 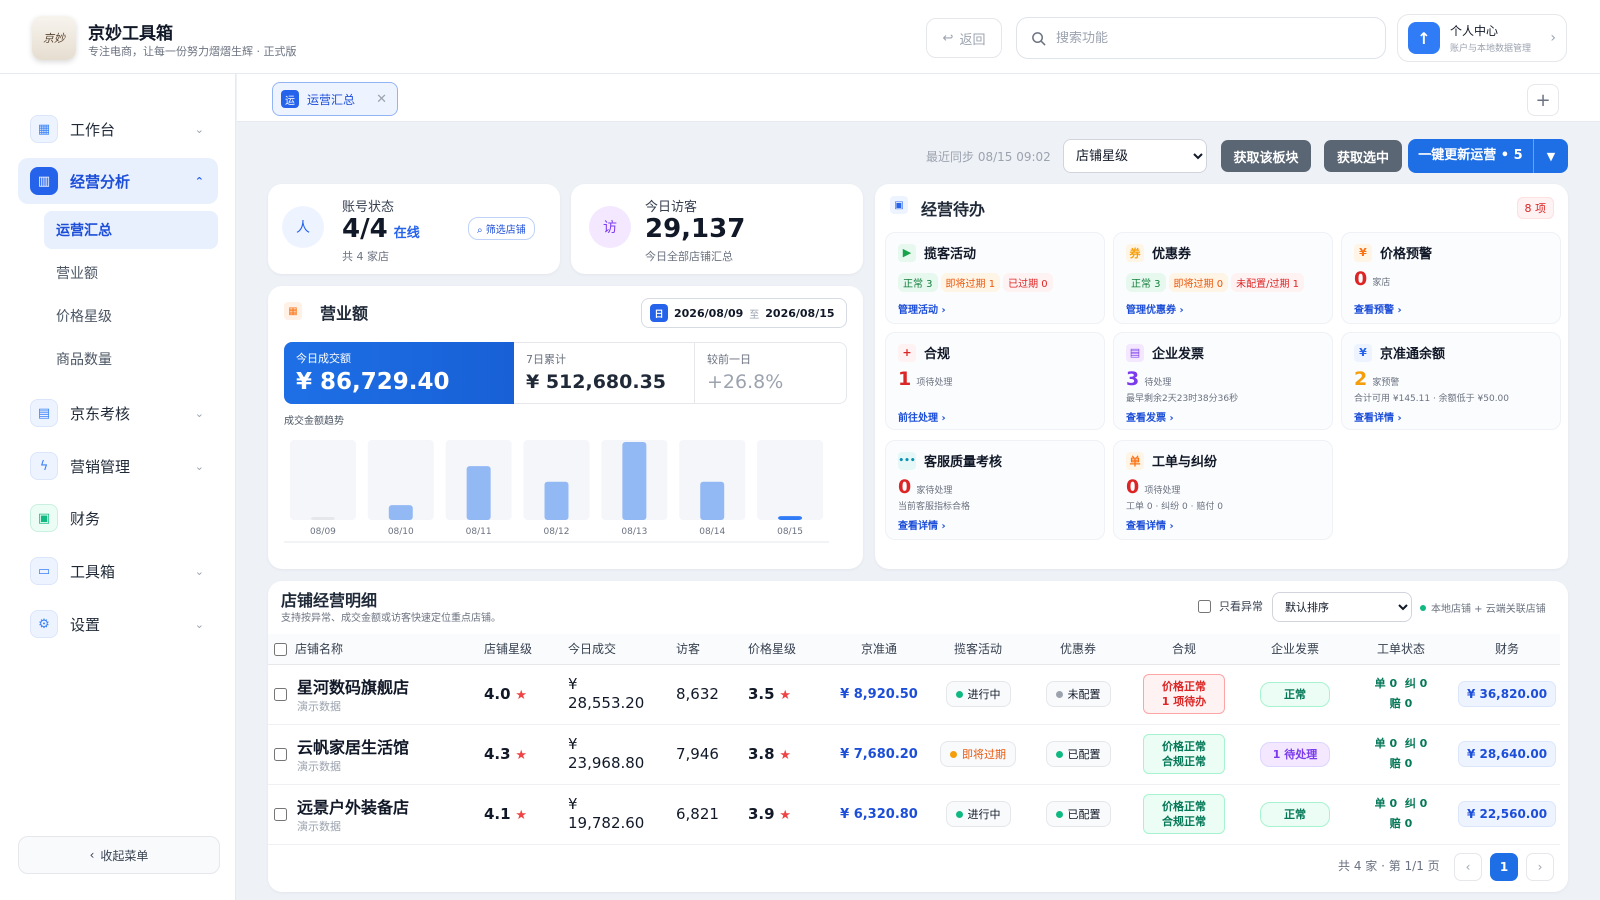 I want to click on store-star-cell: 4.1 ★, so click(x=520, y=814).